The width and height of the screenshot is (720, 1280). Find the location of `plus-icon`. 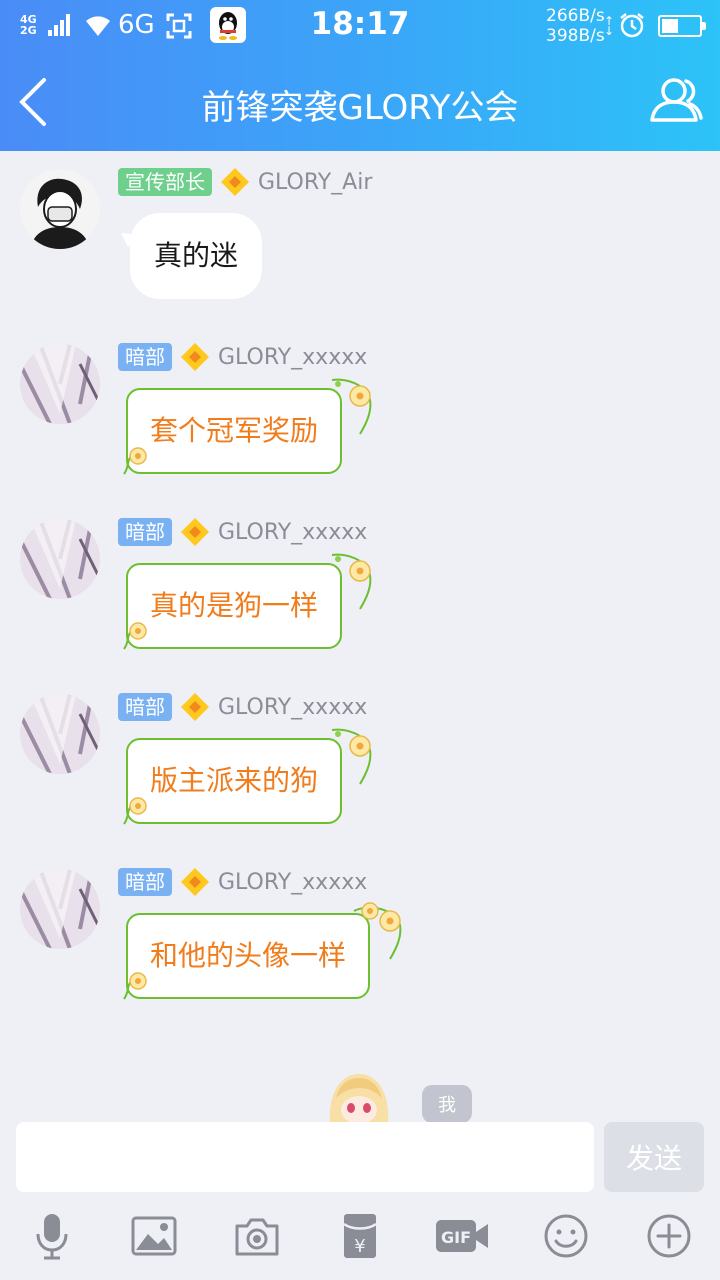

plus-icon is located at coordinates (669, 1236).